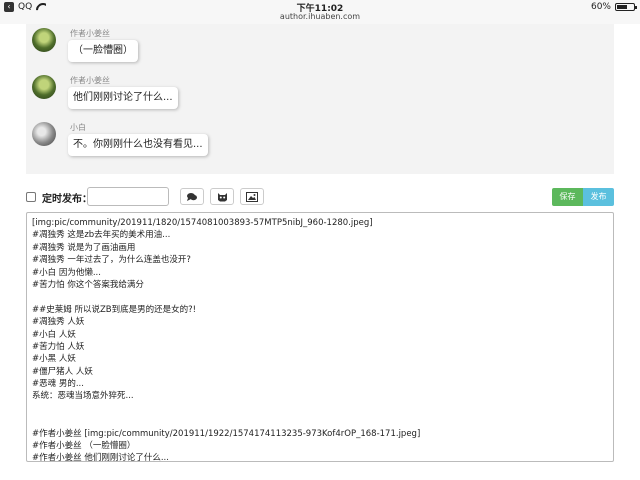 The width and height of the screenshot is (640, 480). I want to click on message-author: 小白, so click(78, 127).